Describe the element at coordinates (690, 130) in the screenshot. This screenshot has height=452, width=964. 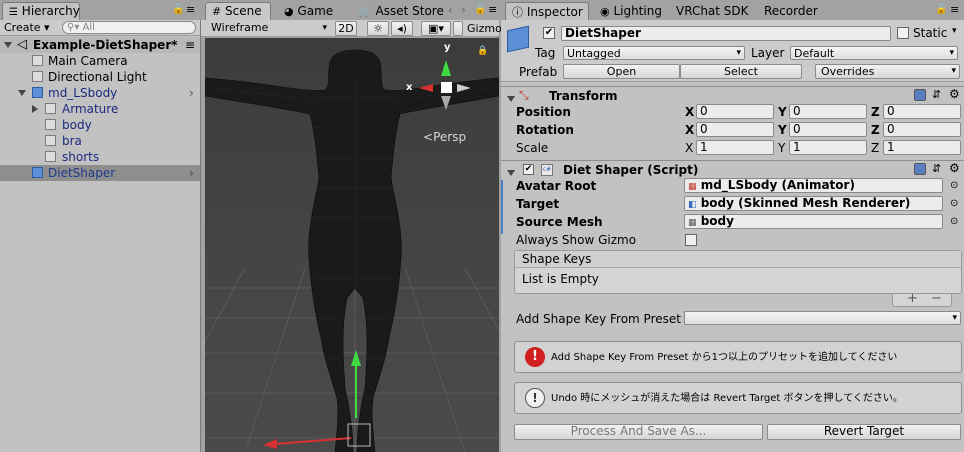
I see `axis-x-label: X` at that location.